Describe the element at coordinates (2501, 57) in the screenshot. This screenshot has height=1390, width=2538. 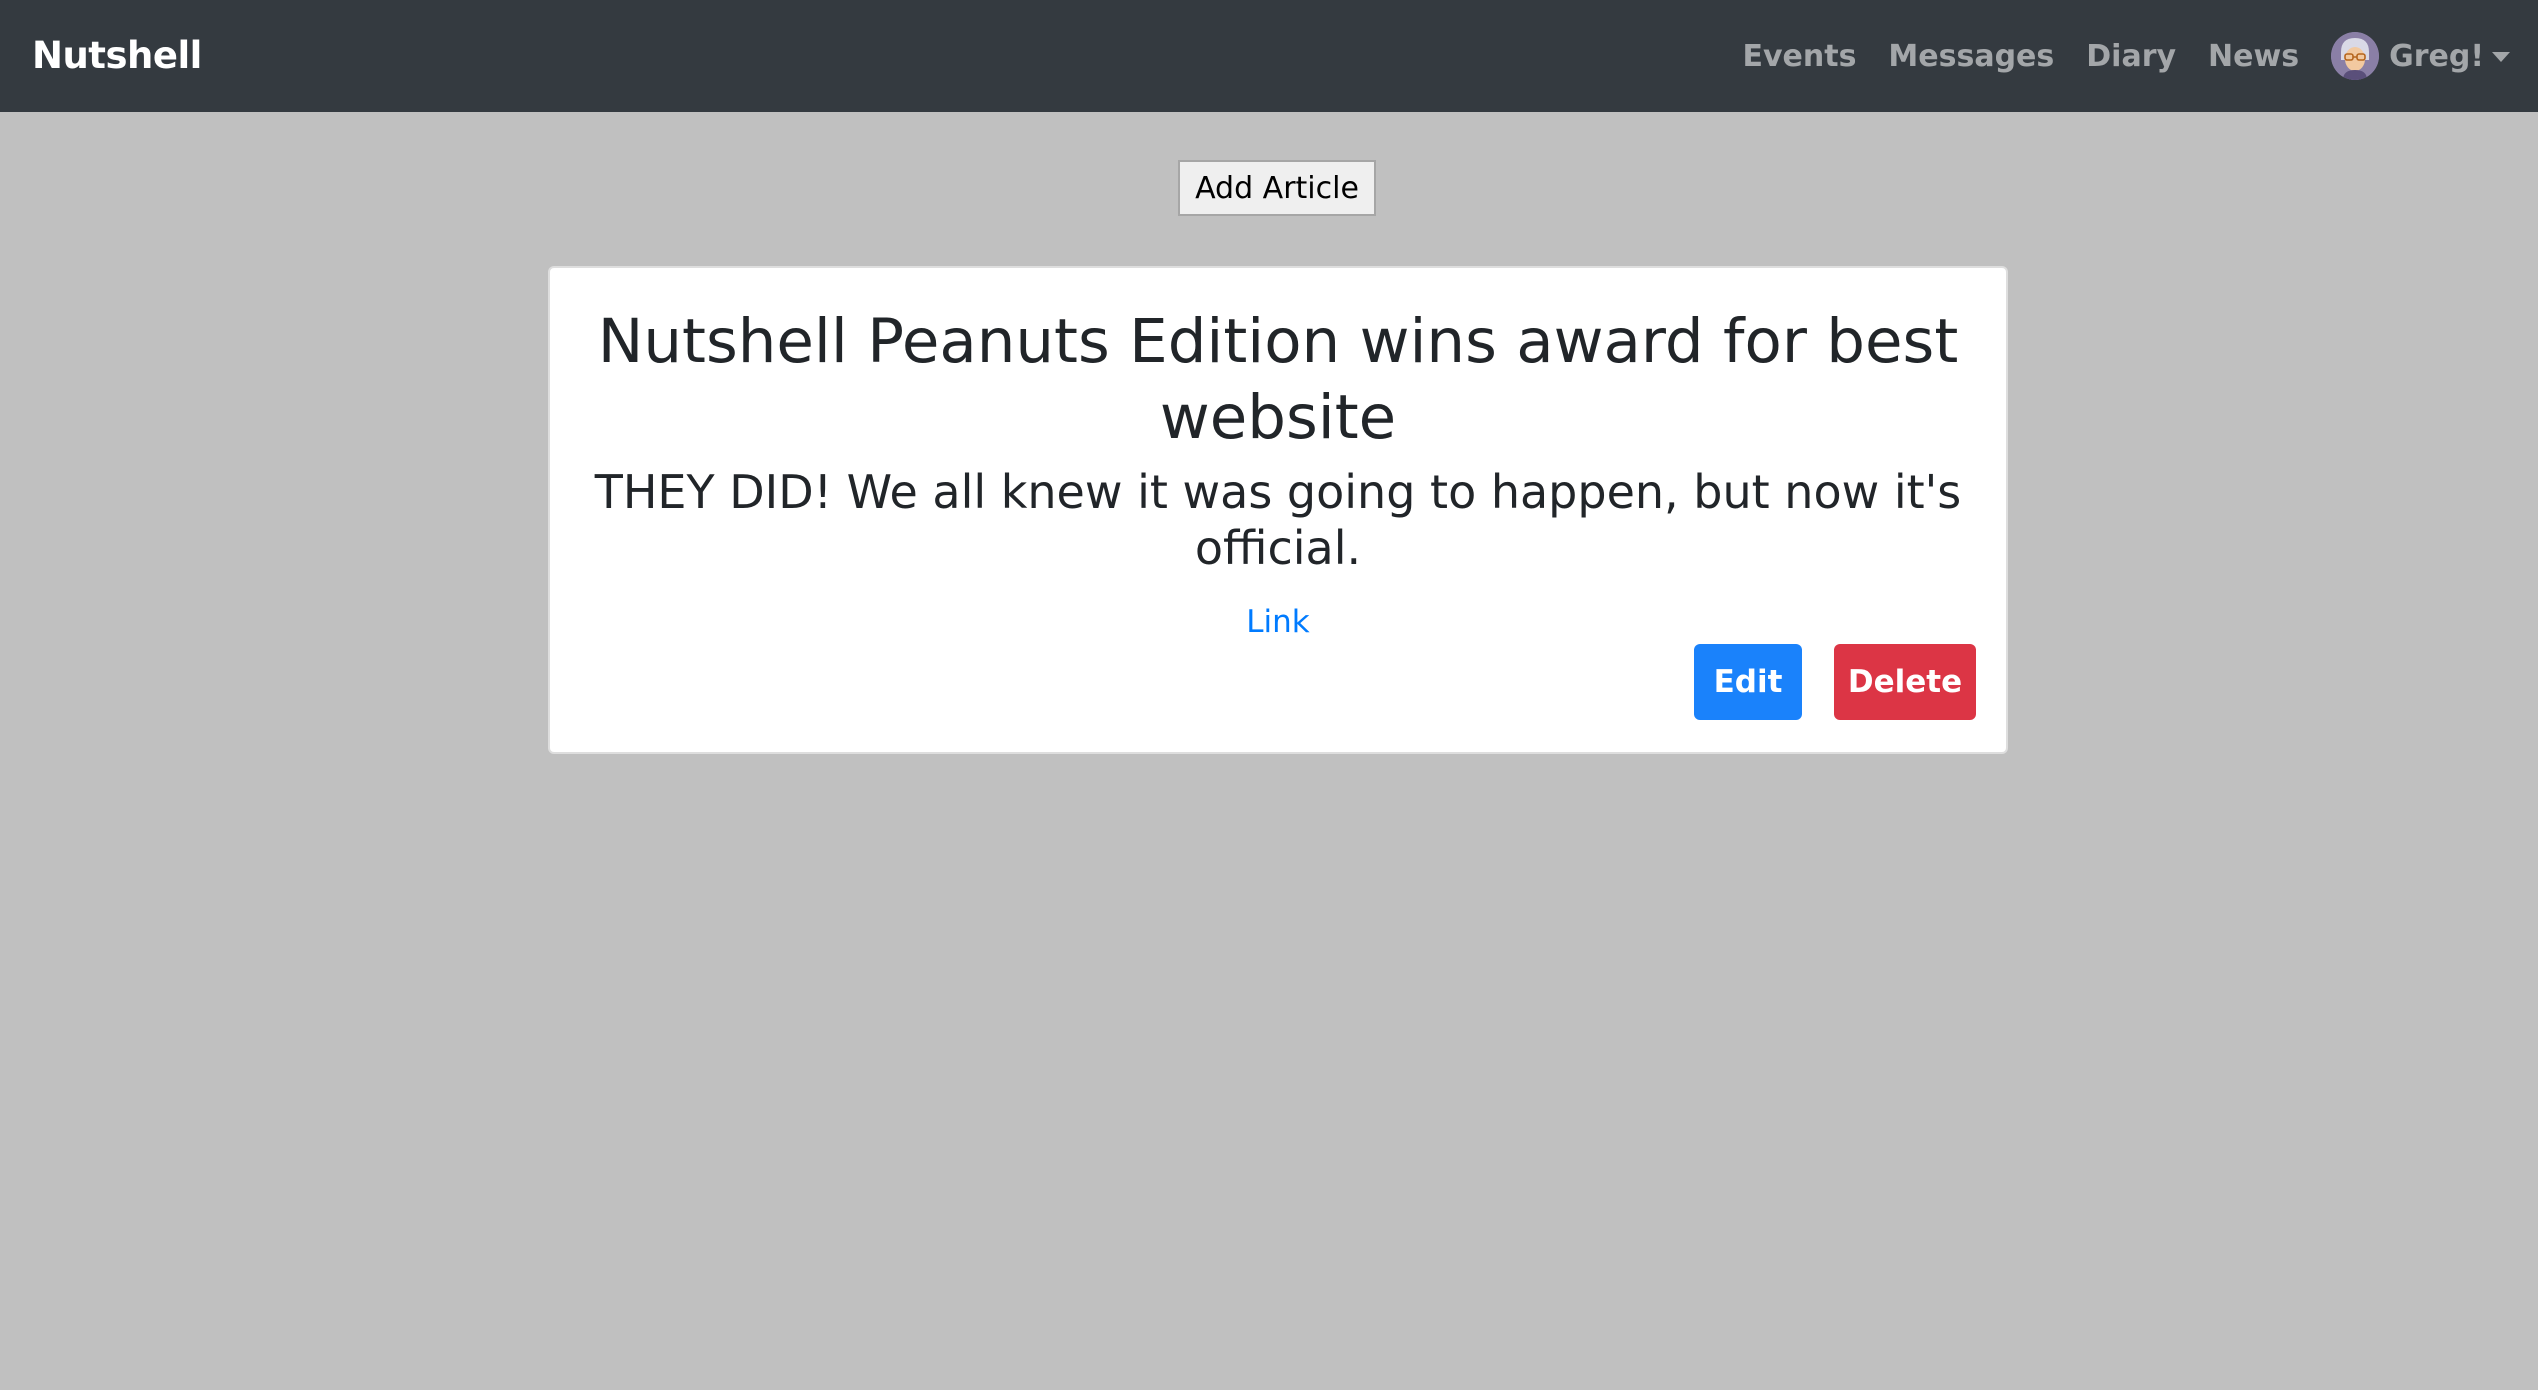
I see `caret-down-icon` at that location.